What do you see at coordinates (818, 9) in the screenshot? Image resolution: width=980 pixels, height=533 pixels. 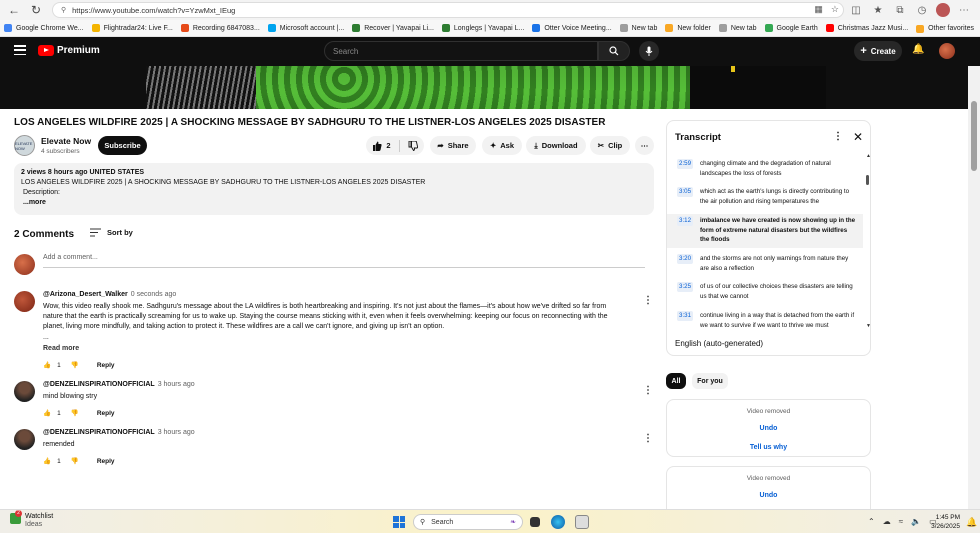 I see `grid-icon: ▦` at bounding box center [818, 9].